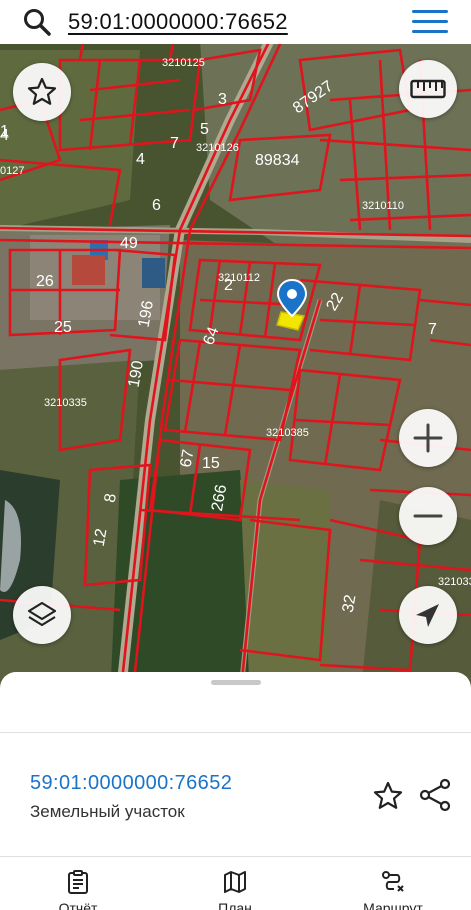  Describe the element at coordinates (383, 206) in the screenshot. I see `map-label: 3210110` at that location.